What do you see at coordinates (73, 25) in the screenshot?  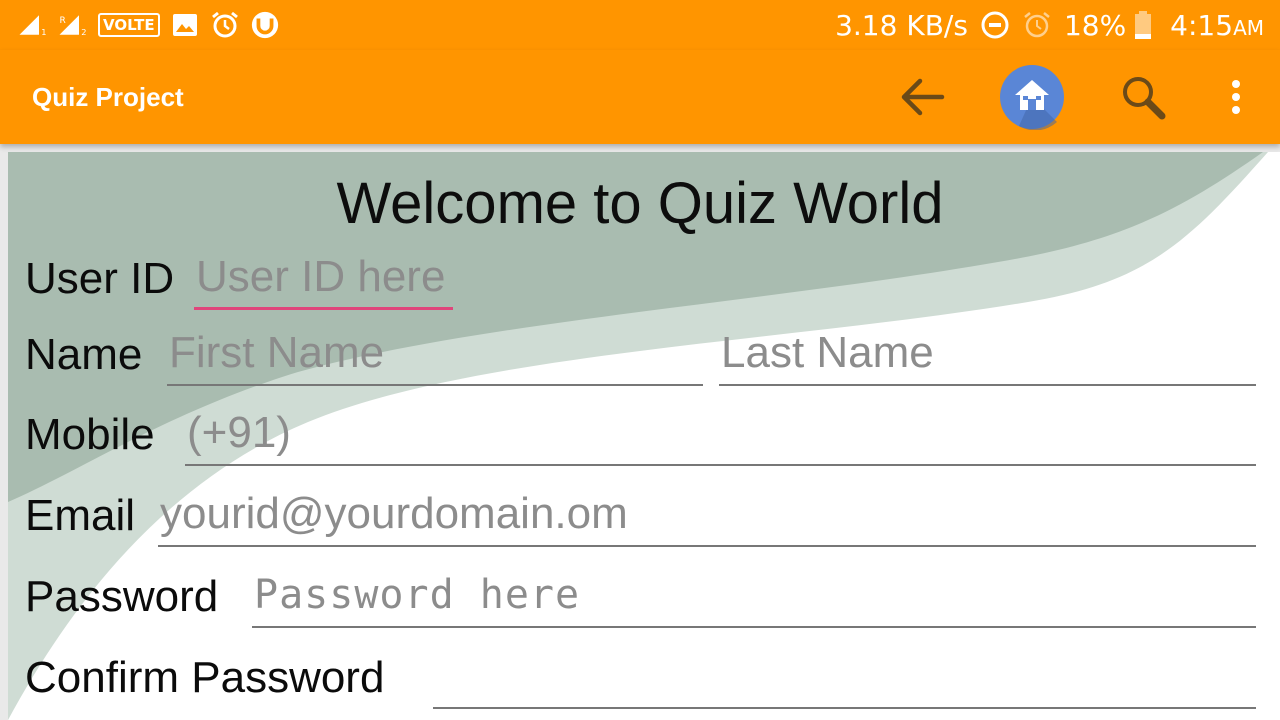 I see `signal-roaming-icon: R 2` at bounding box center [73, 25].